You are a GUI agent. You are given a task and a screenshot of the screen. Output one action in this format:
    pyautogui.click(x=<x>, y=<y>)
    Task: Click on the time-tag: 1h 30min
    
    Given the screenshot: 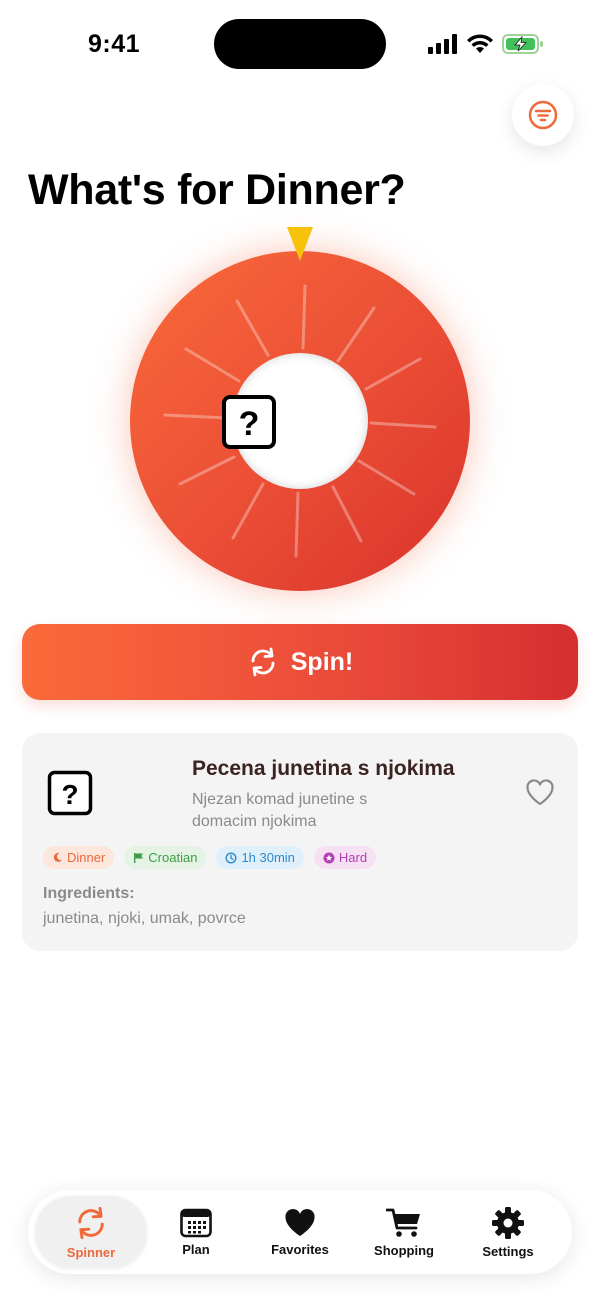 What is the action you would take?
    pyautogui.click(x=260, y=857)
    